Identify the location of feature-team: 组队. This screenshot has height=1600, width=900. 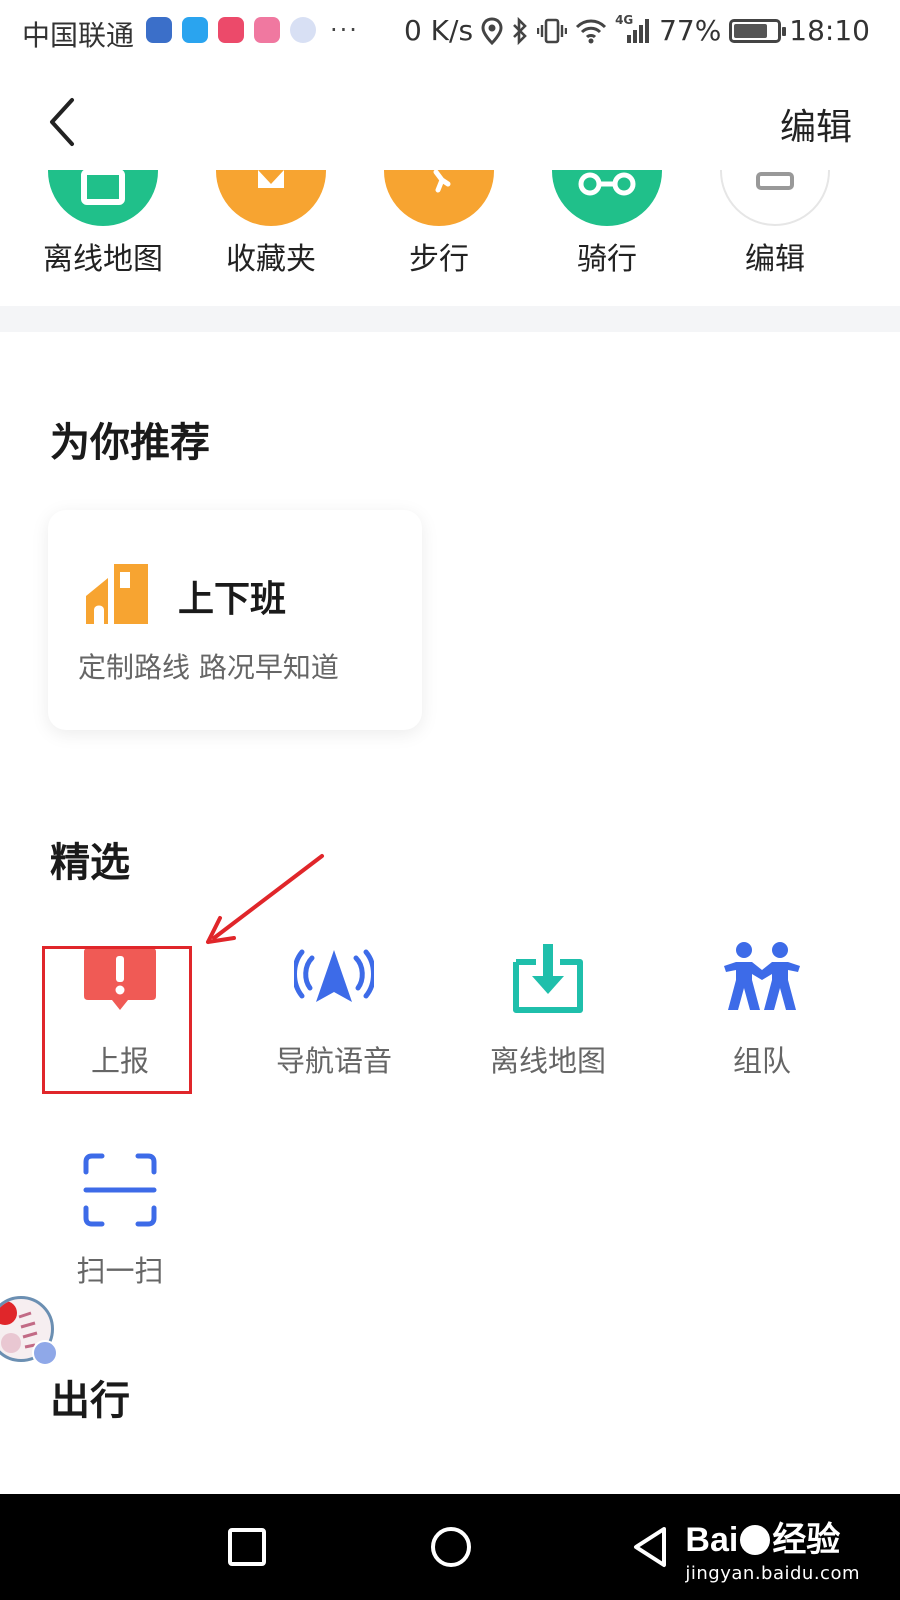
(762, 1010).